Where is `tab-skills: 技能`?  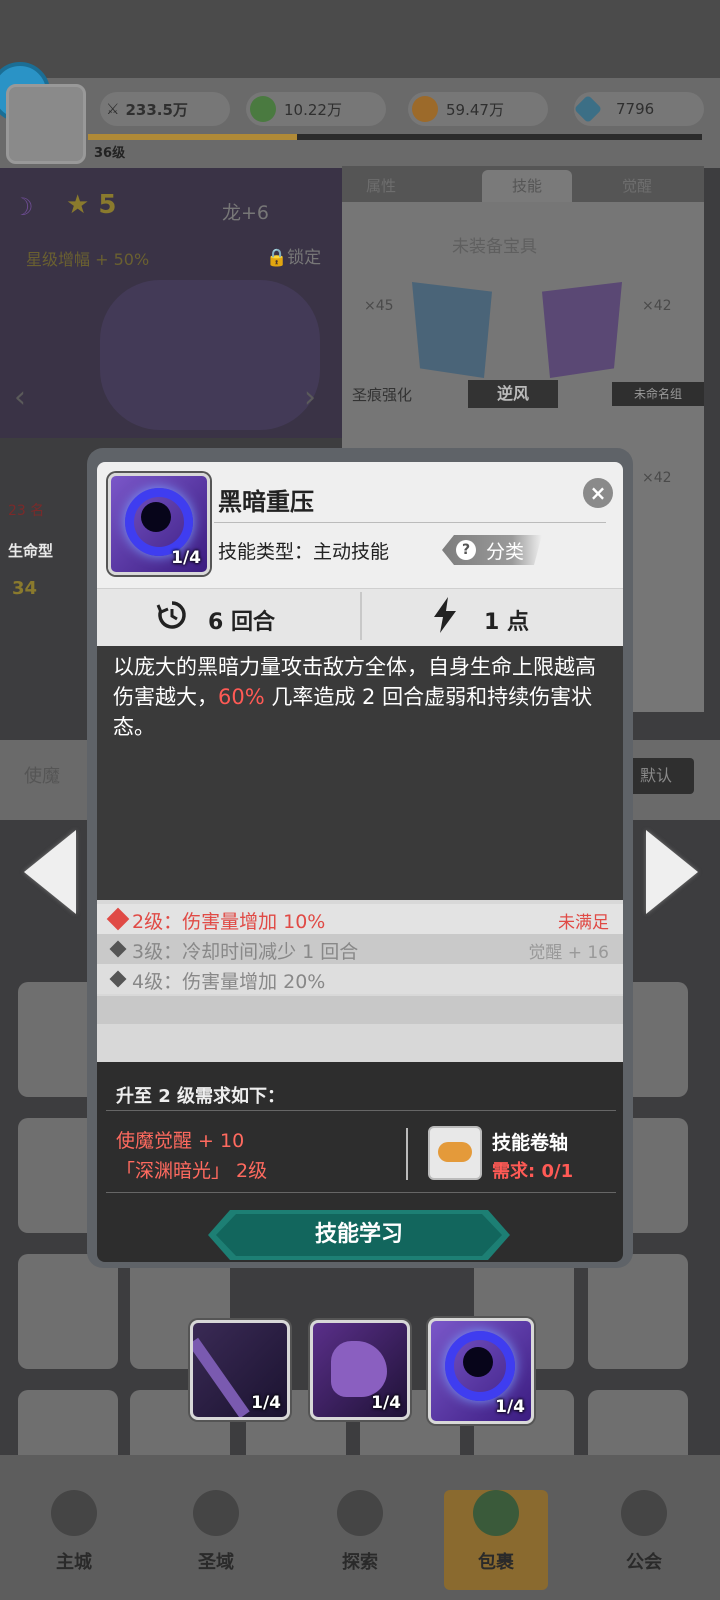 tab-skills: 技能 is located at coordinates (527, 186).